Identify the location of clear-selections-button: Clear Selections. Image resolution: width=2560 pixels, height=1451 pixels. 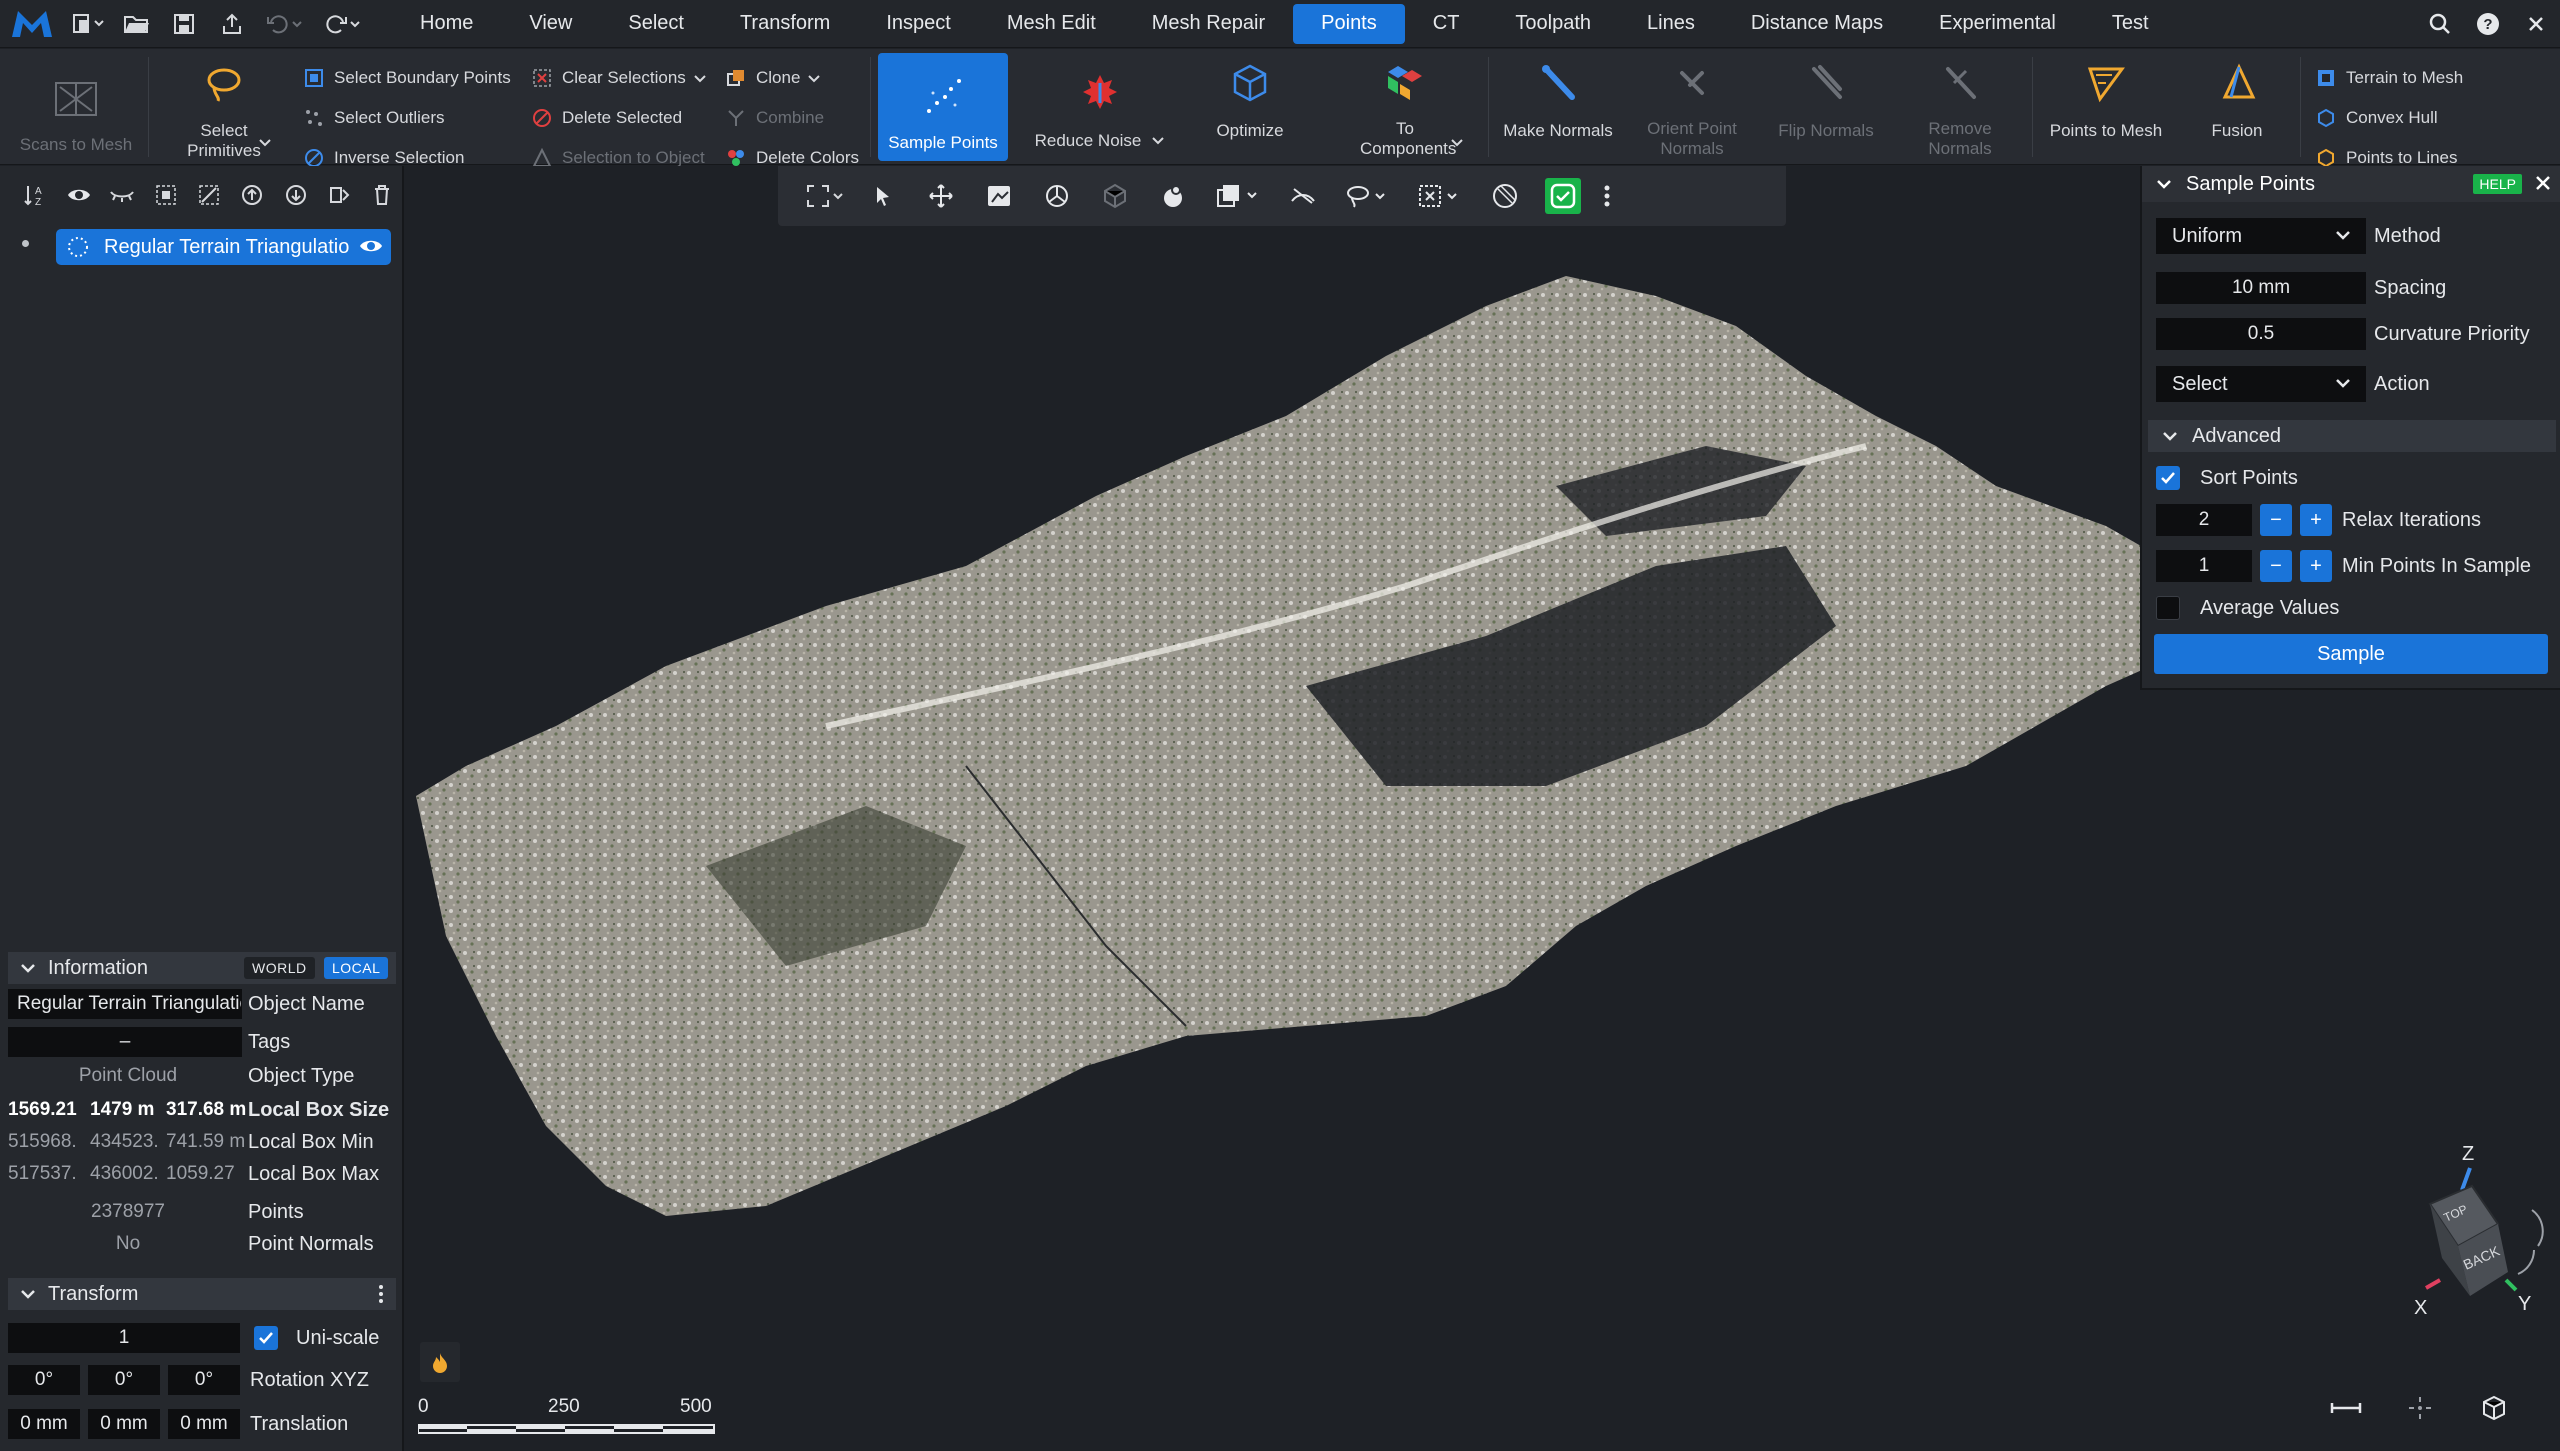
(619, 78).